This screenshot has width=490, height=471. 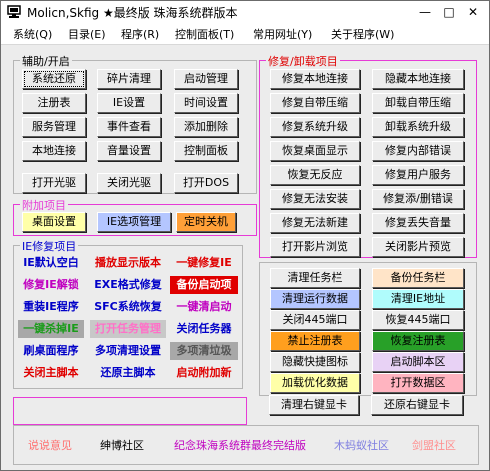 I want to click on community-link: 绅博社区, so click(x=122, y=445).